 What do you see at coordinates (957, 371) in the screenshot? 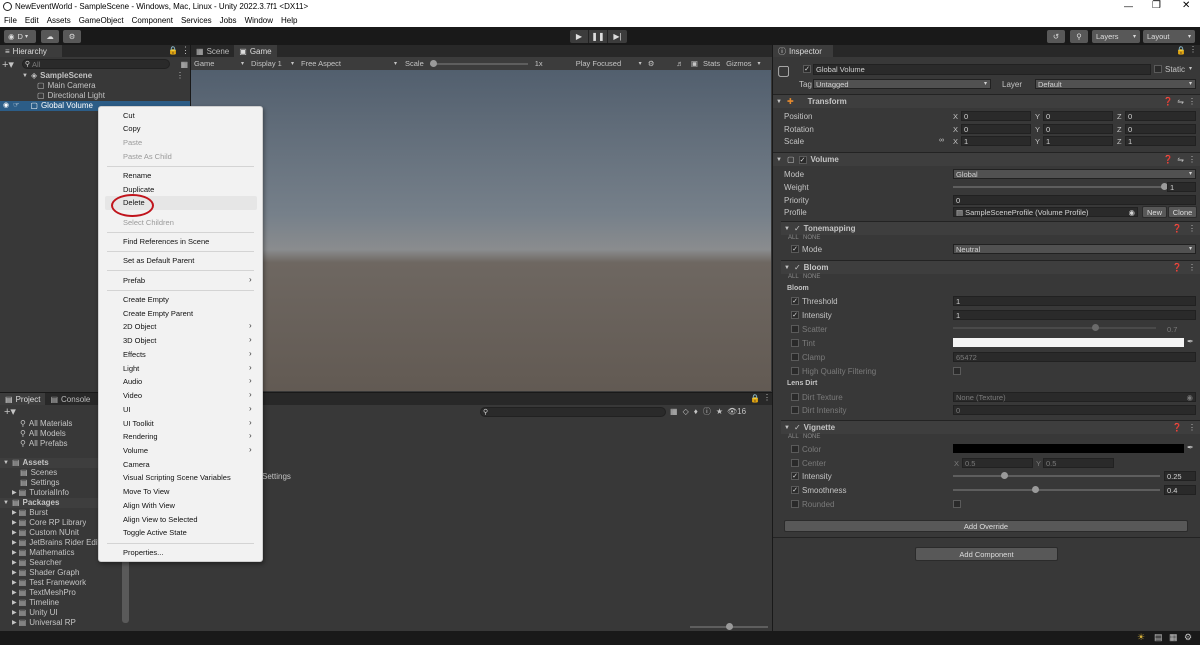
I see `hq-filtering-checkbox` at bounding box center [957, 371].